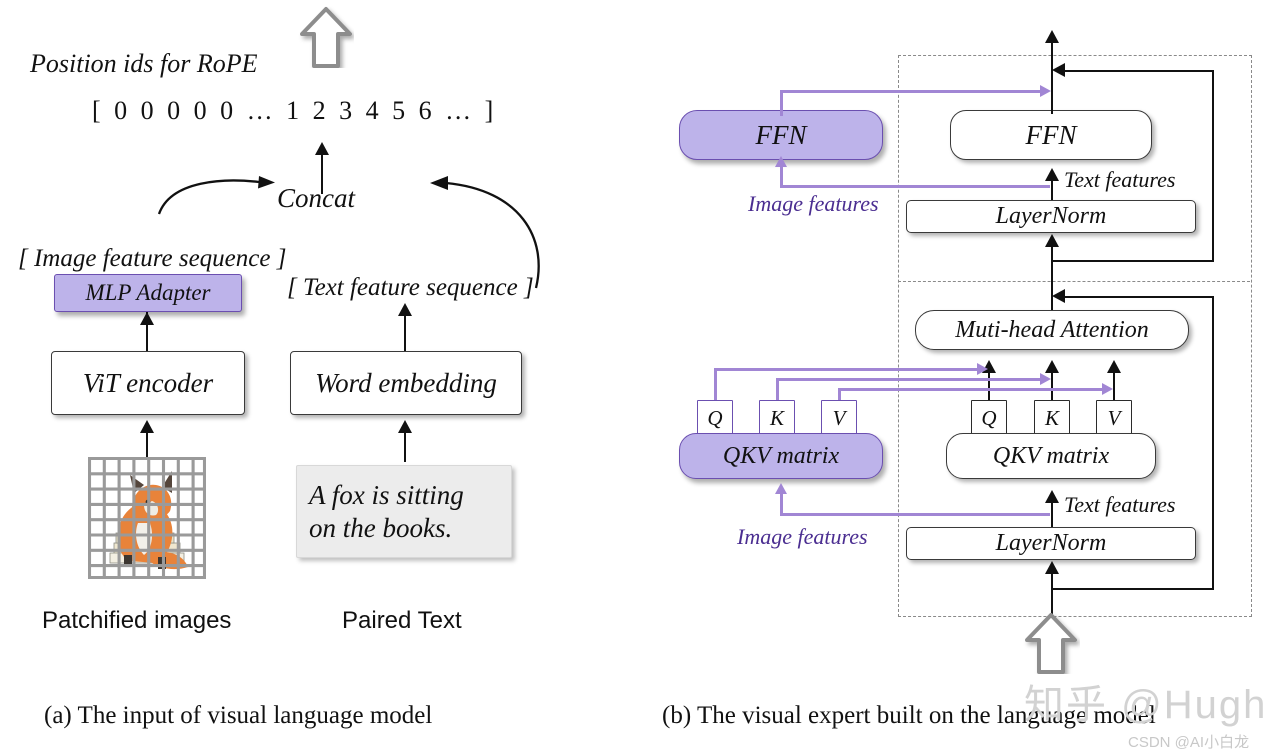 This screenshot has width=1280, height=752. I want to click on lm-qkv-matrix-box: QKV matrix, so click(1051, 456).